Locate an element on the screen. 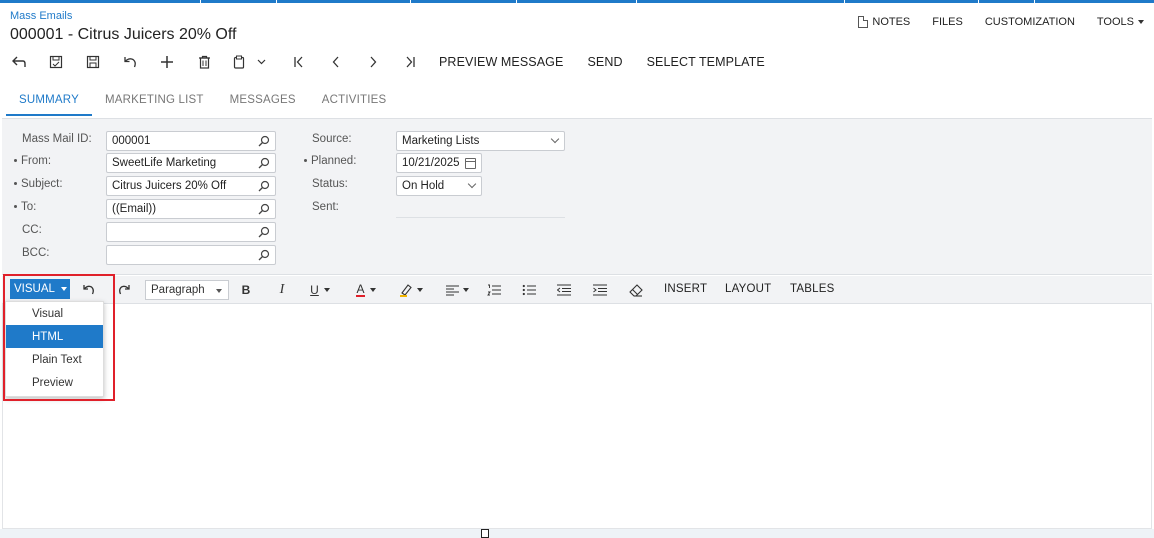 The width and height of the screenshot is (1154, 538). redo-icon is located at coordinates (124, 290).